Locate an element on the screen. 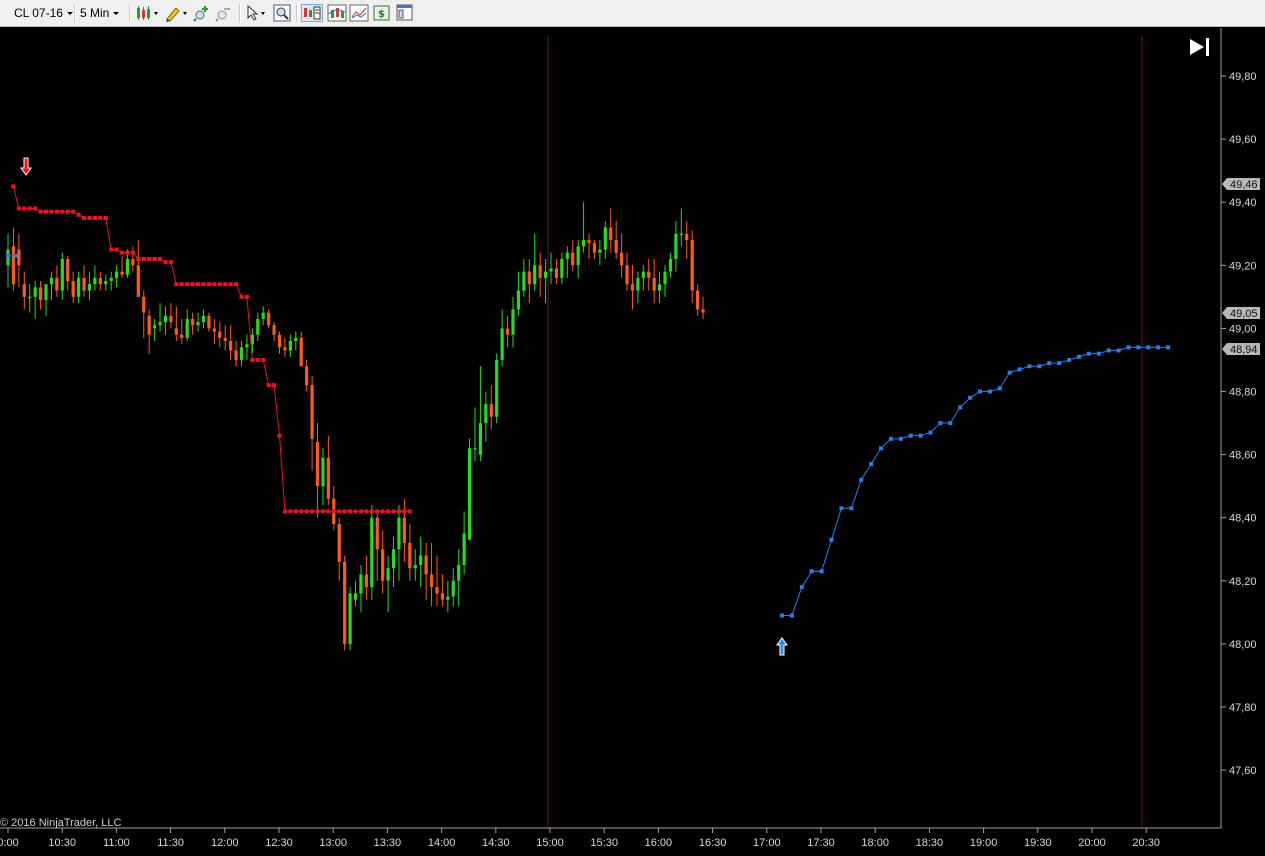  magnifier-icon is located at coordinates (282, 13).